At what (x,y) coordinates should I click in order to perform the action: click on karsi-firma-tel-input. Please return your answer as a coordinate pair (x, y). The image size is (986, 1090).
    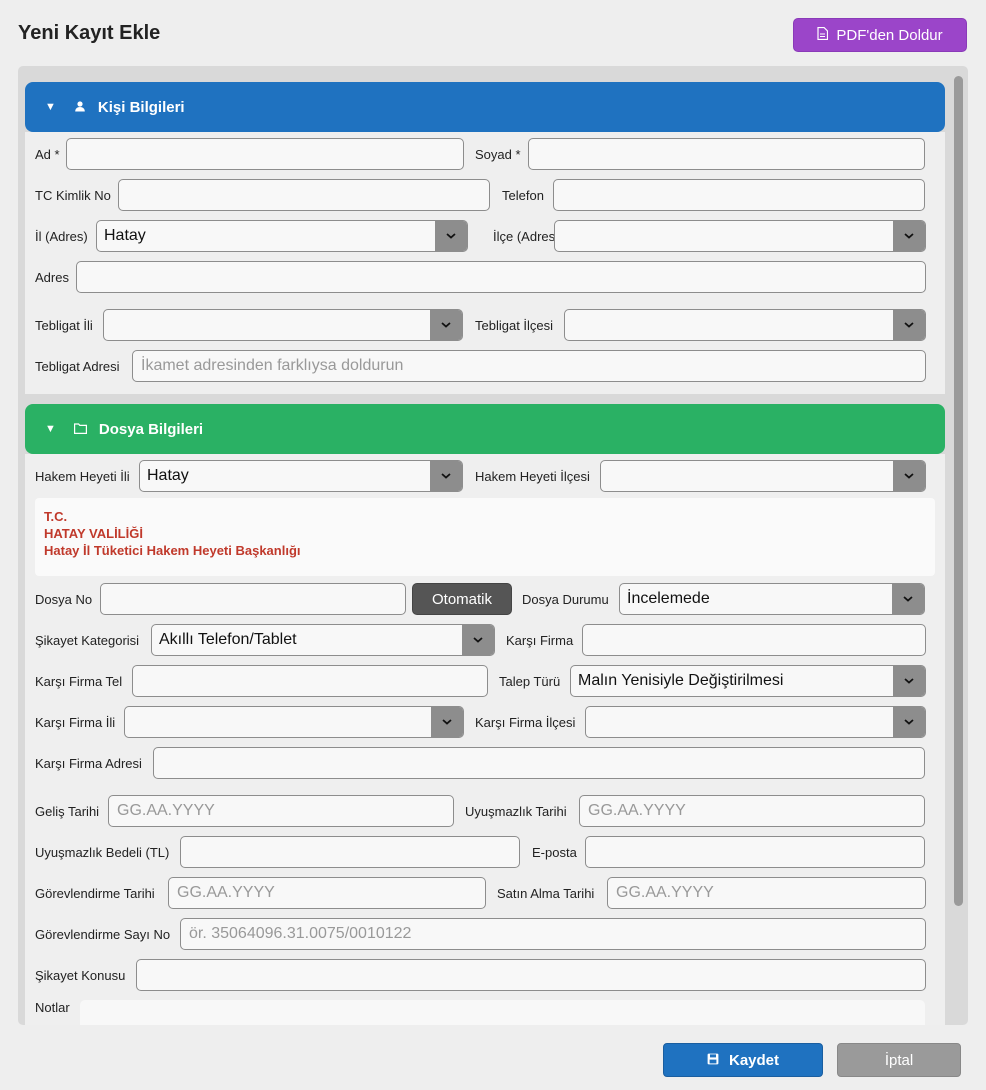
    Looking at the image, I should click on (310, 681).